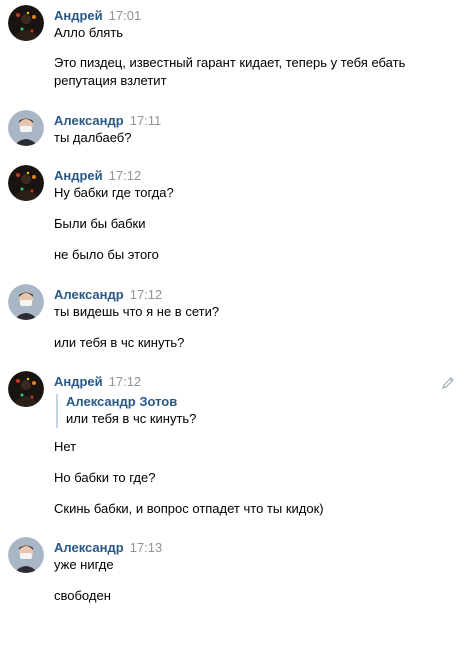 The image size is (467, 656). I want to click on message-time: 17:13, so click(146, 547).